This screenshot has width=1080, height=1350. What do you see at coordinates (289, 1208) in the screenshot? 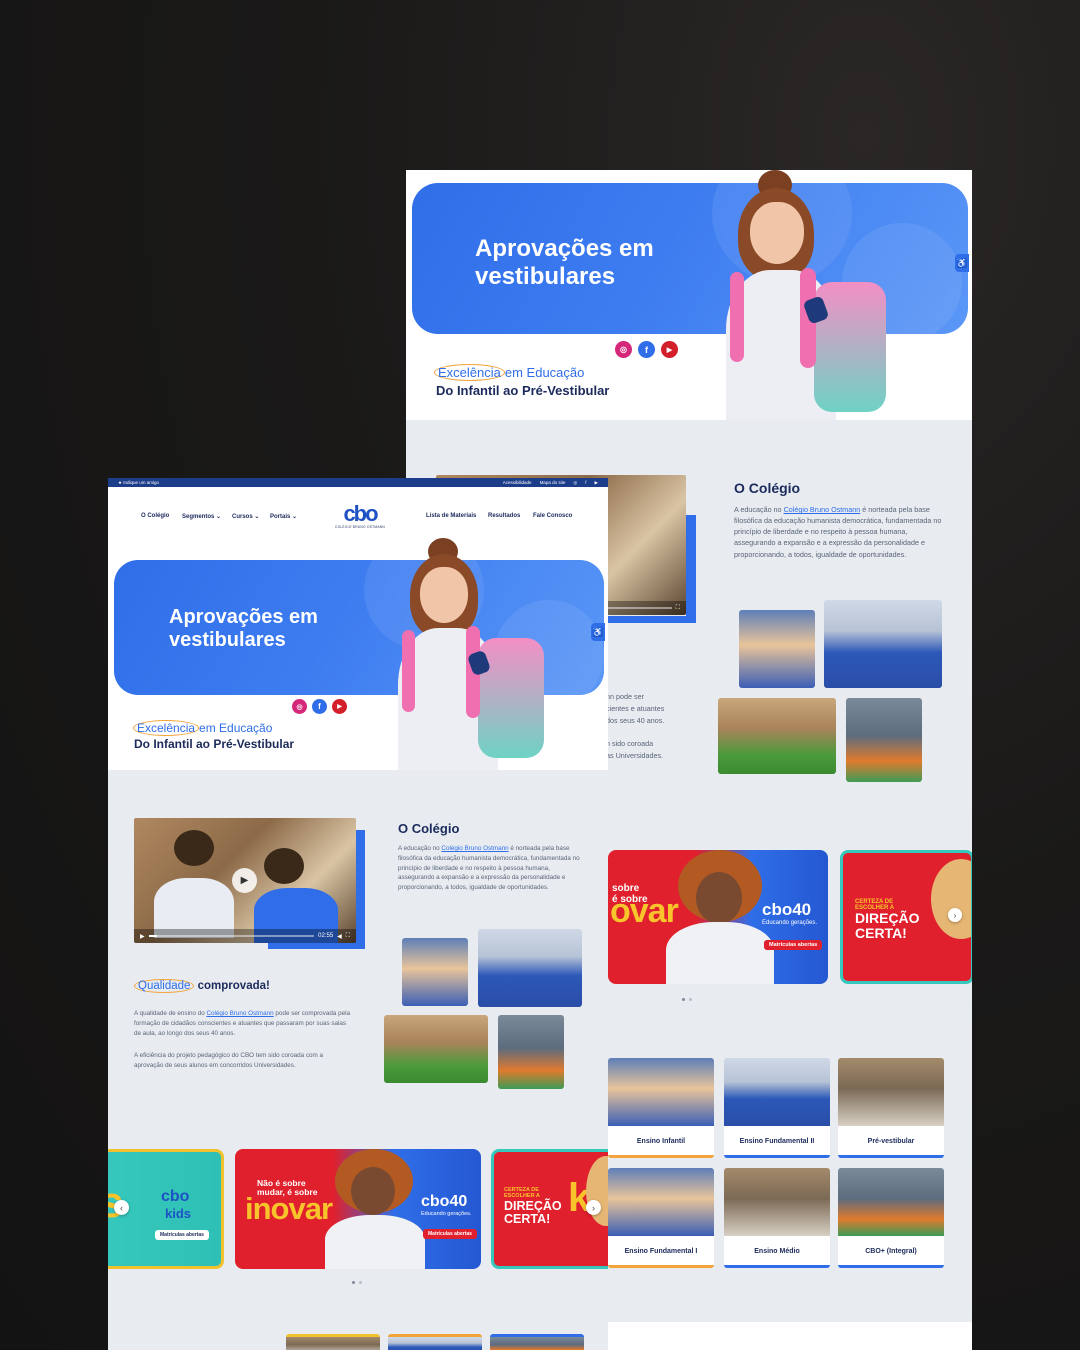
I see `banner-text-big: inovar` at bounding box center [289, 1208].